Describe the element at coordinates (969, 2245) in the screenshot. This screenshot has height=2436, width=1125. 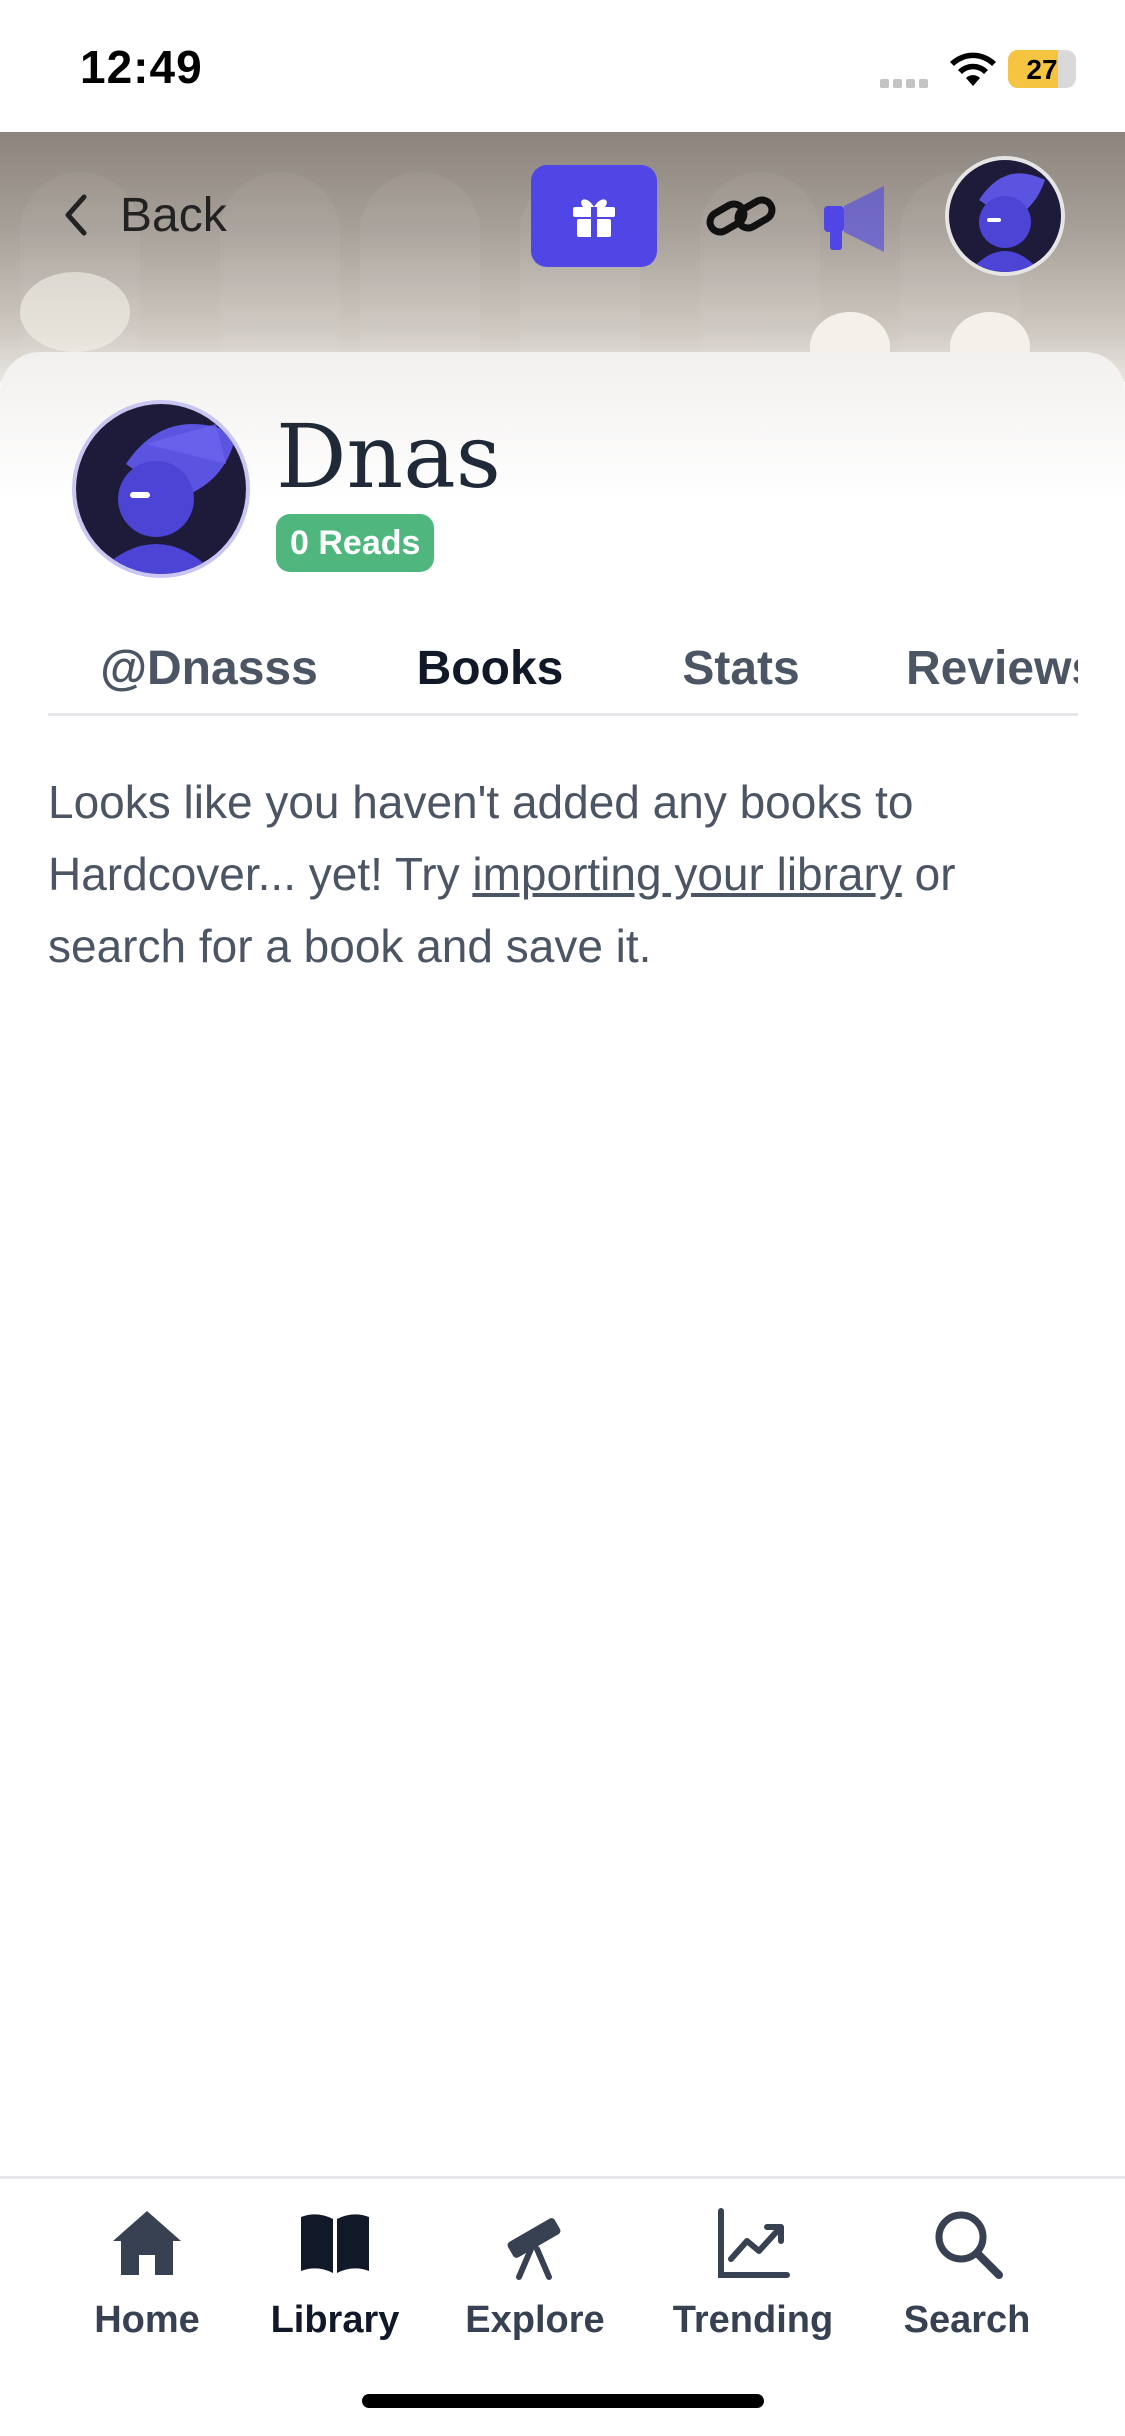
I see `search-icon` at that location.